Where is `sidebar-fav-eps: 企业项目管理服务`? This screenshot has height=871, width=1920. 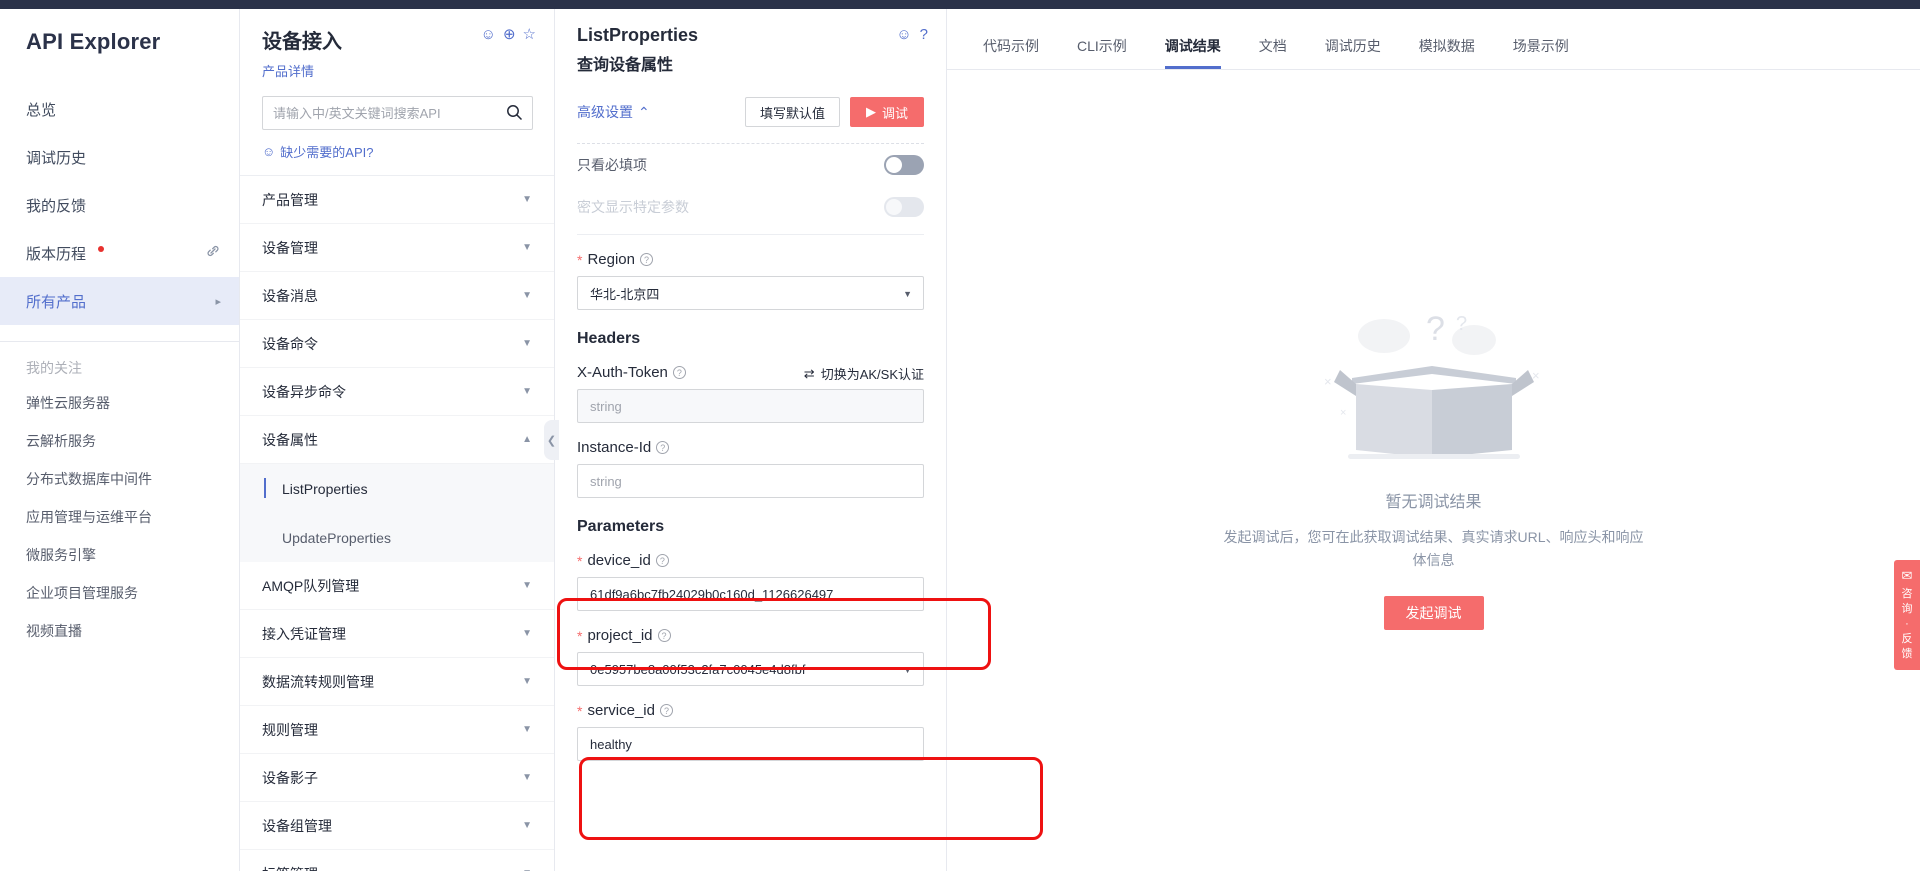 sidebar-fav-eps: 企业项目管理服务 is located at coordinates (119, 593).